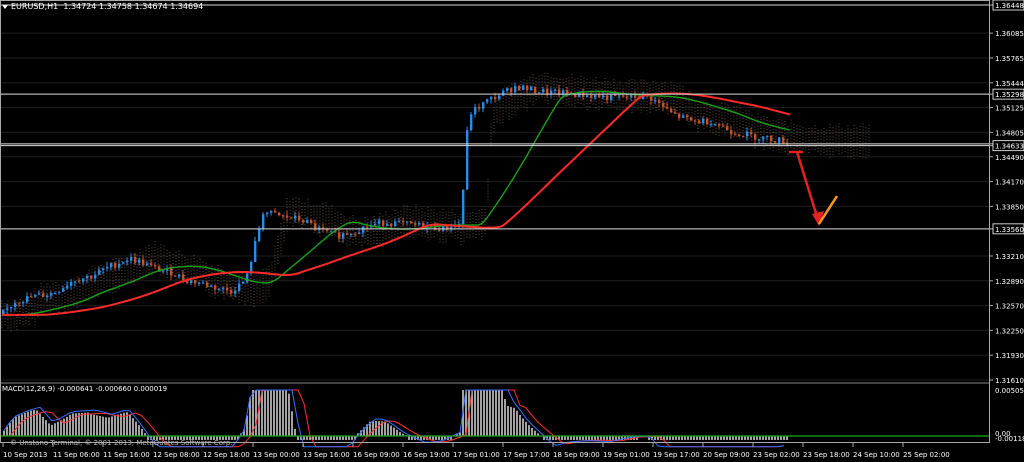 This screenshot has height=462, width=1024. Describe the element at coordinates (25, 455) in the screenshot. I see `time-label: 10 Sep 2013` at that location.